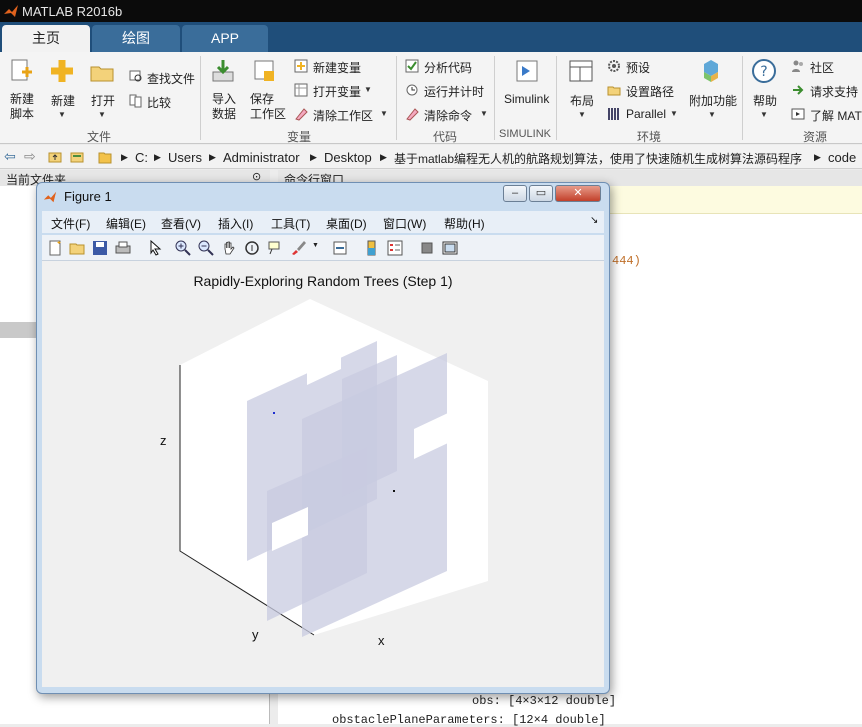  I want to click on open-label: 打开, so click(103, 101).